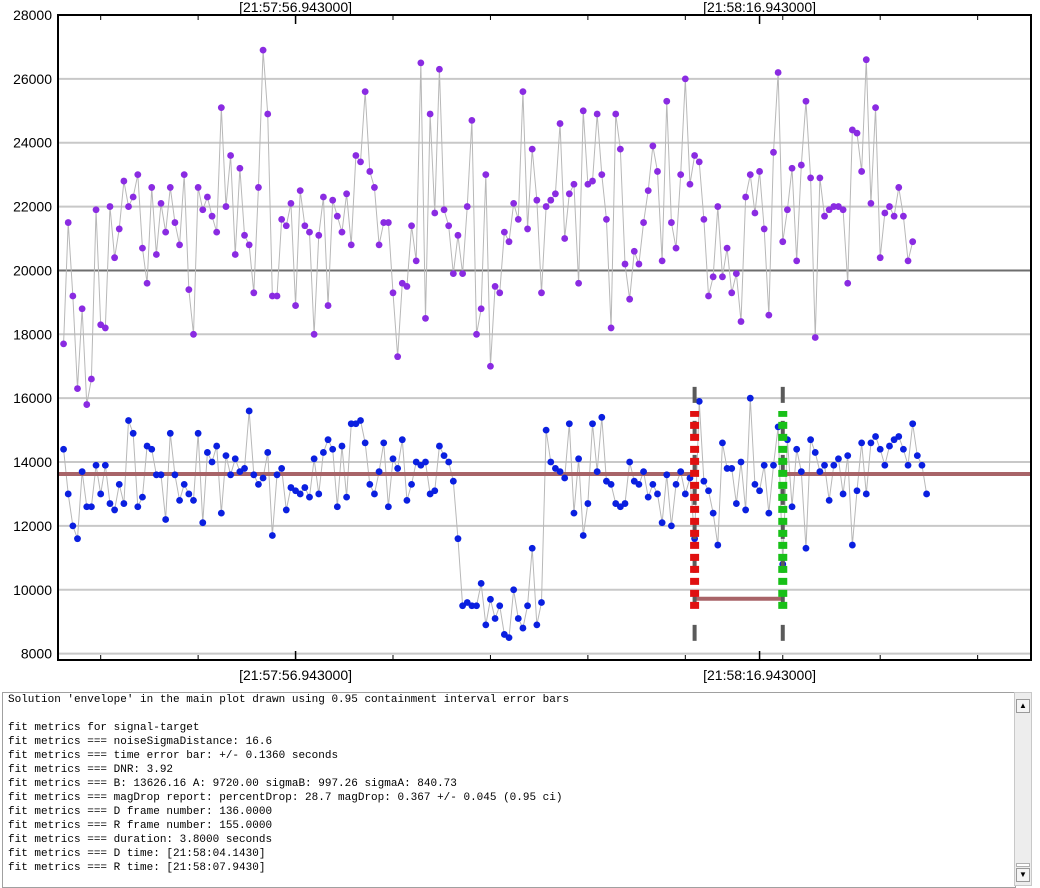 This screenshot has width=1040, height=888. Describe the element at coordinates (36, 654) in the screenshot. I see `y-tick-label: 8000` at that location.